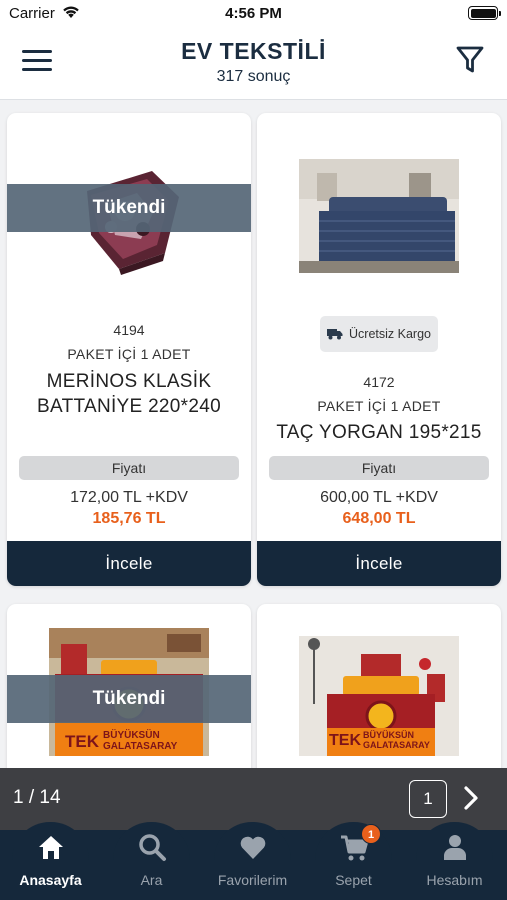  Describe the element at coordinates (353, 880) in the screenshot. I see `tab-label: Sepet` at that location.